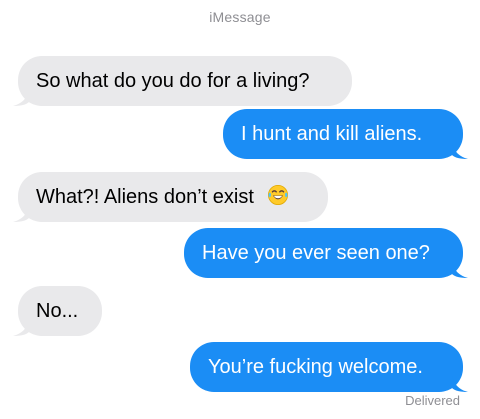 Image resolution: width=480 pixels, height=419 pixels. I want to click on message-bubble-received: What?! Aliens don’t exist, so click(170, 197).